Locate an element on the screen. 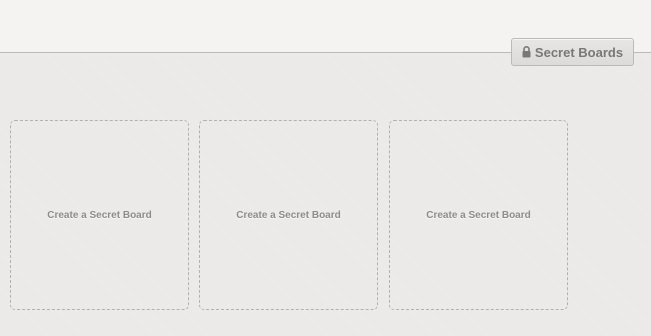  secret-boards-button: Secret Boards is located at coordinates (572, 52).